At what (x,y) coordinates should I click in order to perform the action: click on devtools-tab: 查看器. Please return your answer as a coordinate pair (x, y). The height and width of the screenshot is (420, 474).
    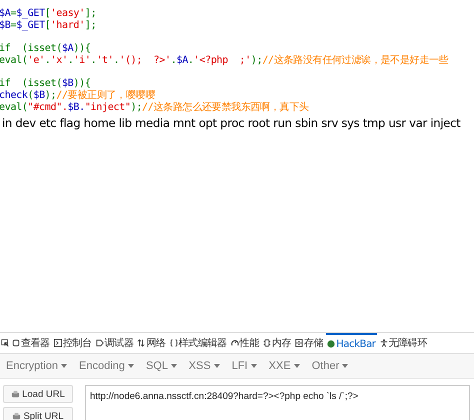
    Looking at the image, I should click on (31, 343).